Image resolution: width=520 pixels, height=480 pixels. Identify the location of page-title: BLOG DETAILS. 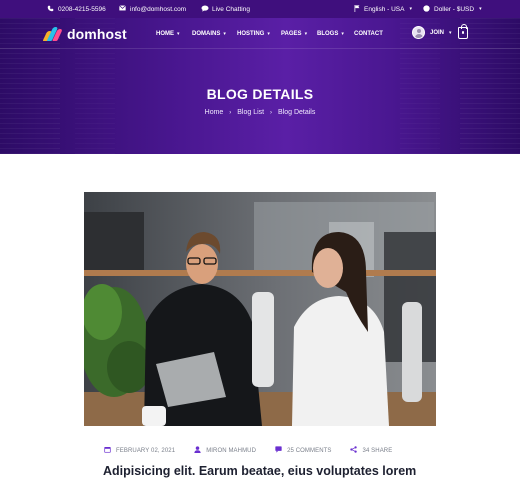
(260, 94).